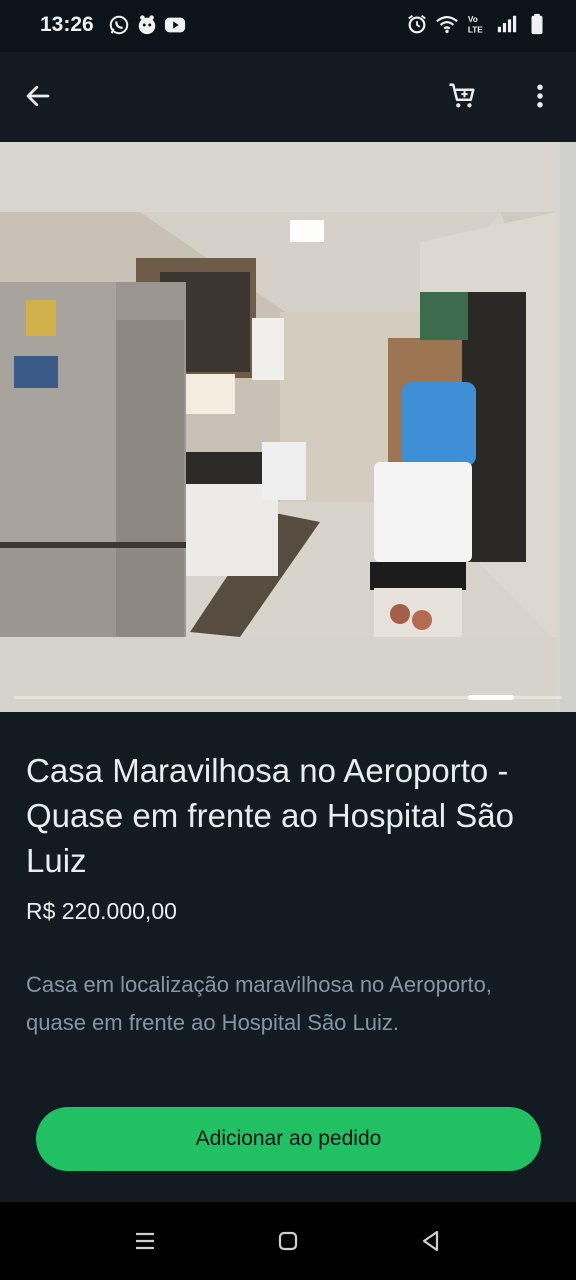 This screenshot has width=576, height=1280. I want to click on more-vertical-icon, so click(540, 96).